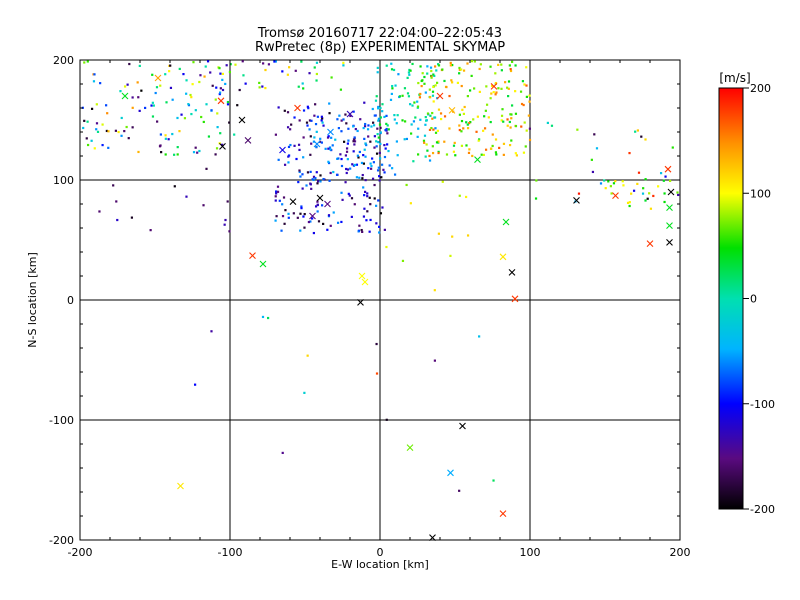  What do you see at coordinates (760, 88) in the screenshot?
I see `colorbar-tick-label: 200` at bounding box center [760, 88].